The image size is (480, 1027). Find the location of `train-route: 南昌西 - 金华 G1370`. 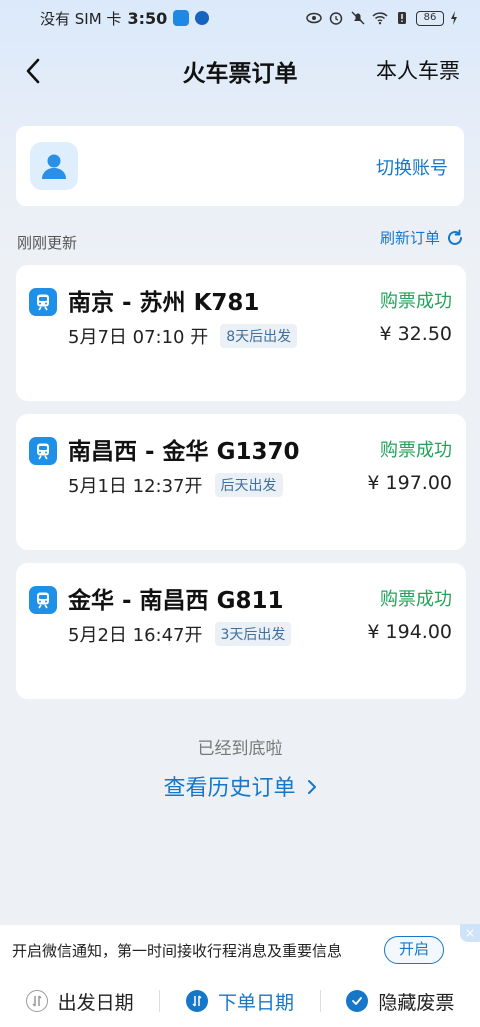

train-route: 南昌西 - 金华 G1370 is located at coordinates (184, 452).